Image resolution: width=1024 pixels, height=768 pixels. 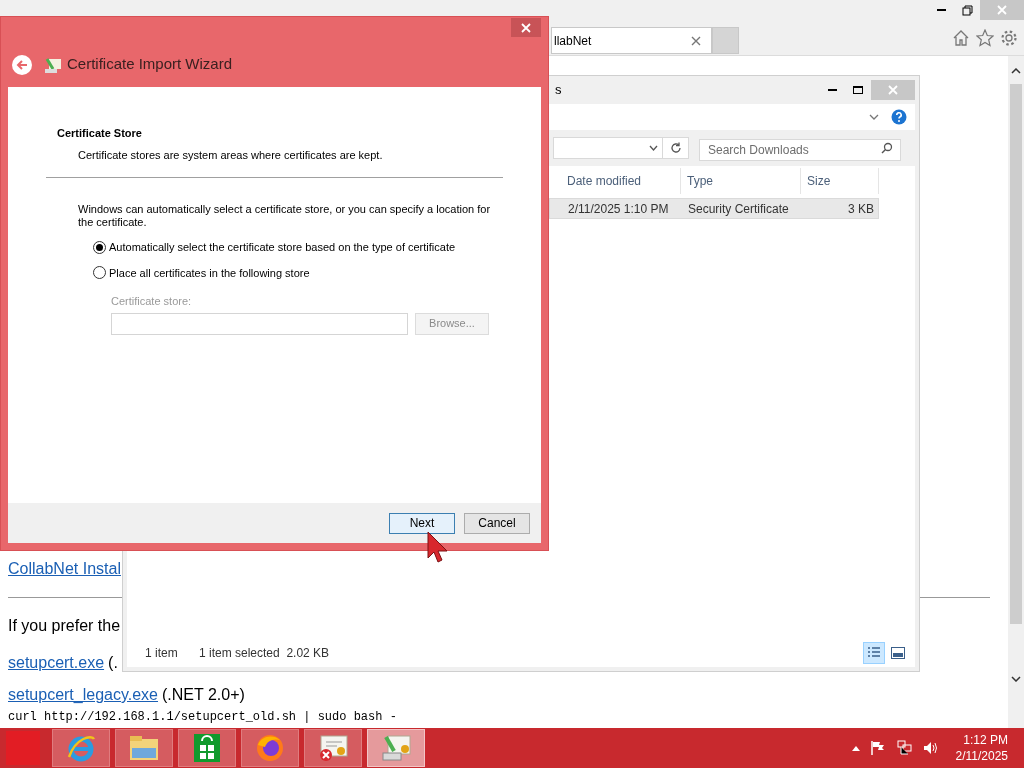 What do you see at coordinates (1016, 71) in the screenshot?
I see `chevron-up-icon` at bounding box center [1016, 71].